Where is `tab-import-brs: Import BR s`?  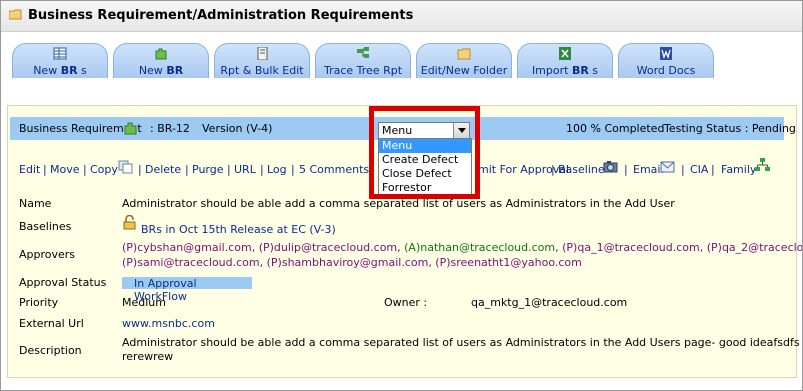
tab-import-brs: Import BR s is located at coordinates (565, 60).